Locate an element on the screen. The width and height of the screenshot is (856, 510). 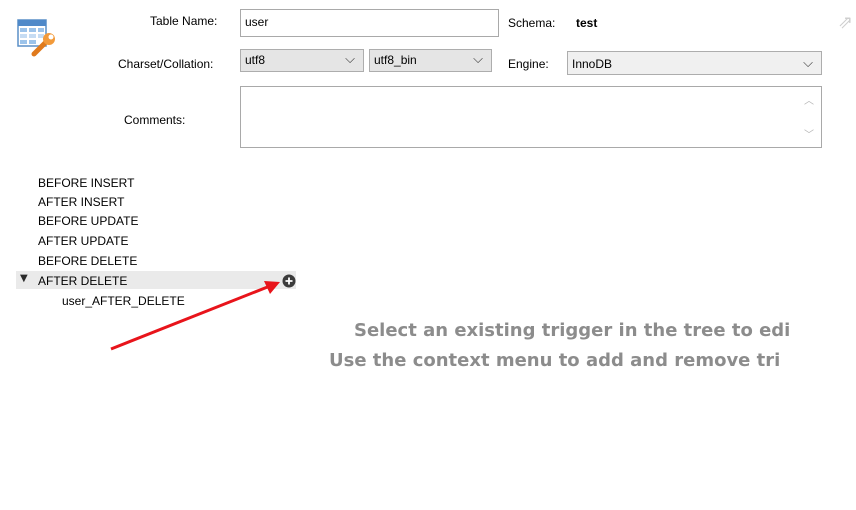
charset-label: Charset/Collation: is located at coordinates (166, 64).